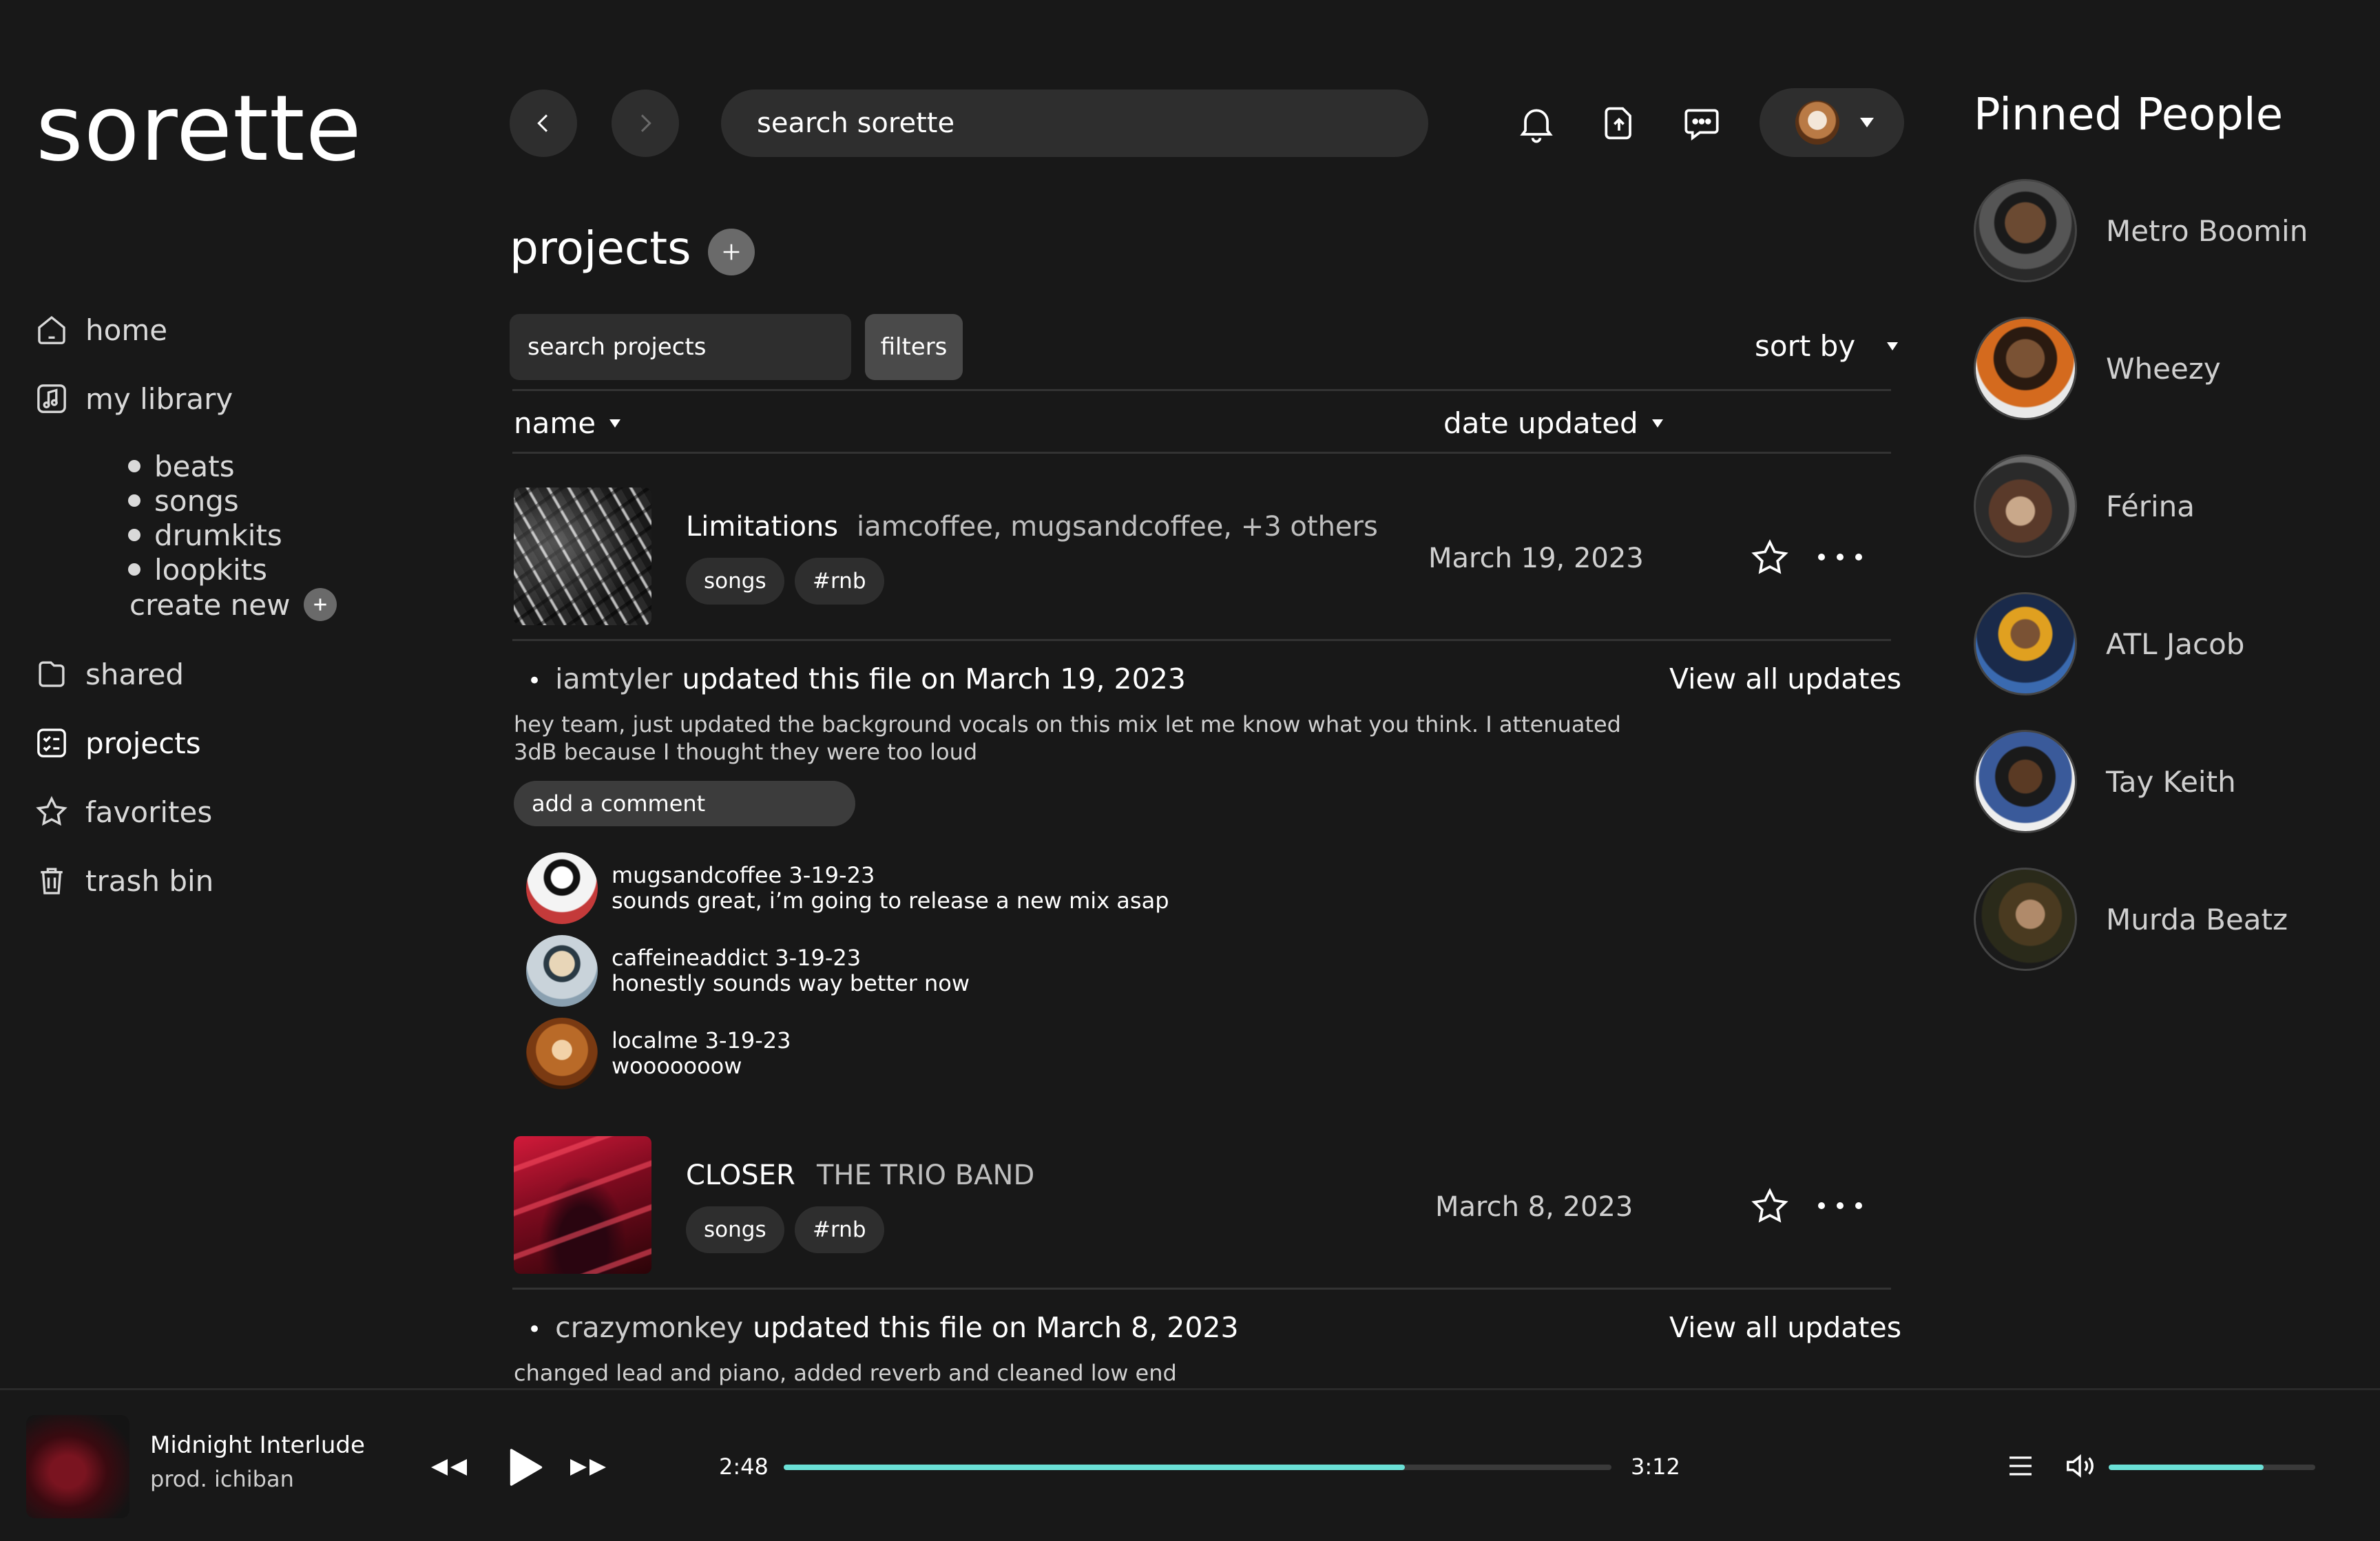 This screenshot has width=2380, height=1541. What do you see at coordinates (732, 252) in the screenshot?
I see `add-project-button` at bounding box center [732, 252].